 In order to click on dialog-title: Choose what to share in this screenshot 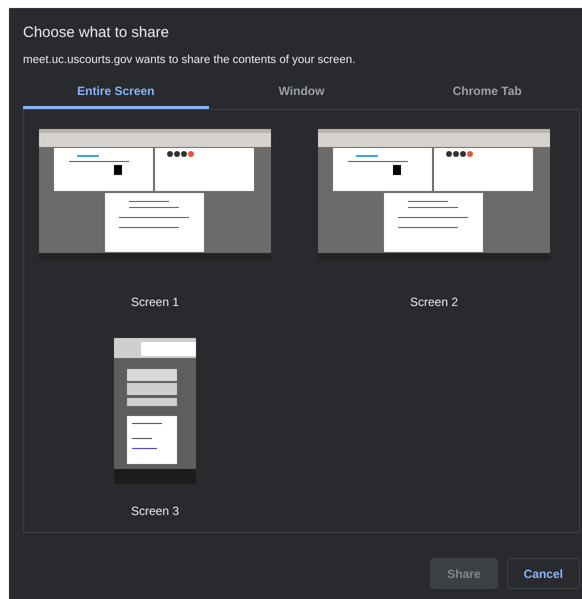, I will do `click(96, 32)`.